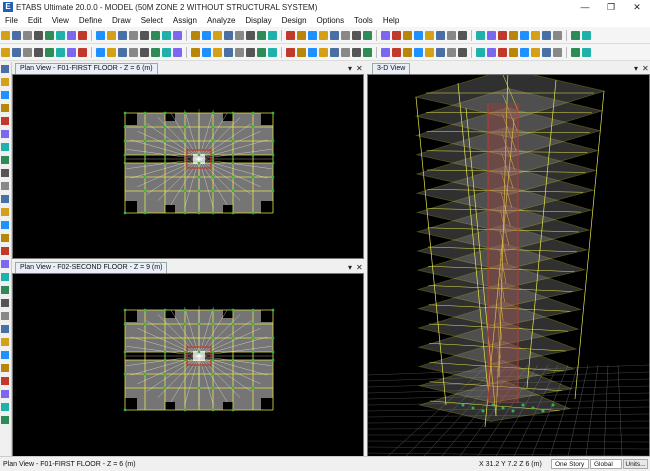 The image size is (650, 471). What do you see at coordinates (185, 20) in the screenshot?
I see `menu-assign: Assign` at bounding box center [185, 20].